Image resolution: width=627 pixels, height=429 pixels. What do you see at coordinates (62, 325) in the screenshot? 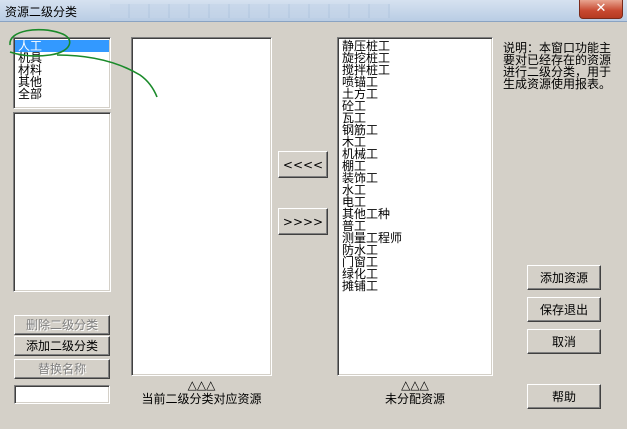
I see `delete-sub-category-button: 删除二级分类` at bounding box center [62, 325].